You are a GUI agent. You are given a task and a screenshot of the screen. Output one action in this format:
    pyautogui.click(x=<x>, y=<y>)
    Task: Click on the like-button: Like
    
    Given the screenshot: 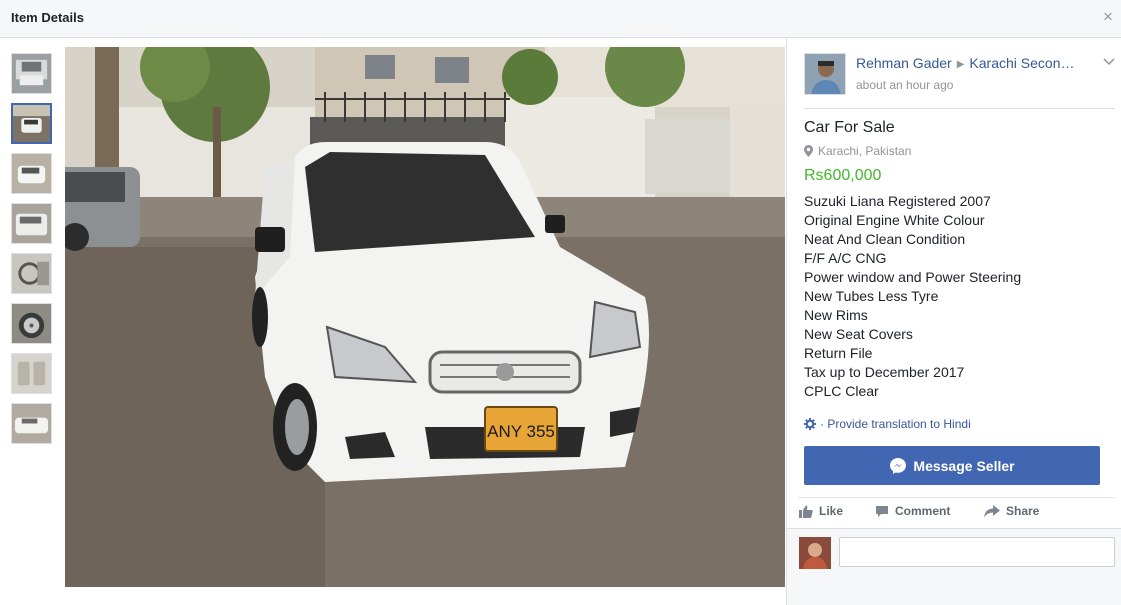 What is the action you would take?
    pyautogui.click(x=821, y=511)
    